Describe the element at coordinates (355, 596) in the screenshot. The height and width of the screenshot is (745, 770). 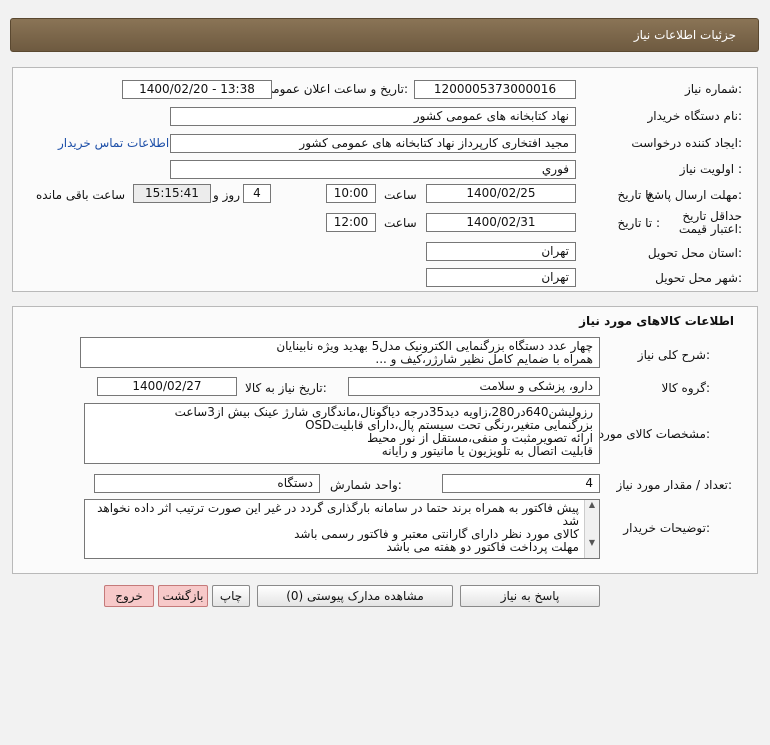
I see `view-attachments-button: مشاهده مدارک پیوستی (0)` at that location.